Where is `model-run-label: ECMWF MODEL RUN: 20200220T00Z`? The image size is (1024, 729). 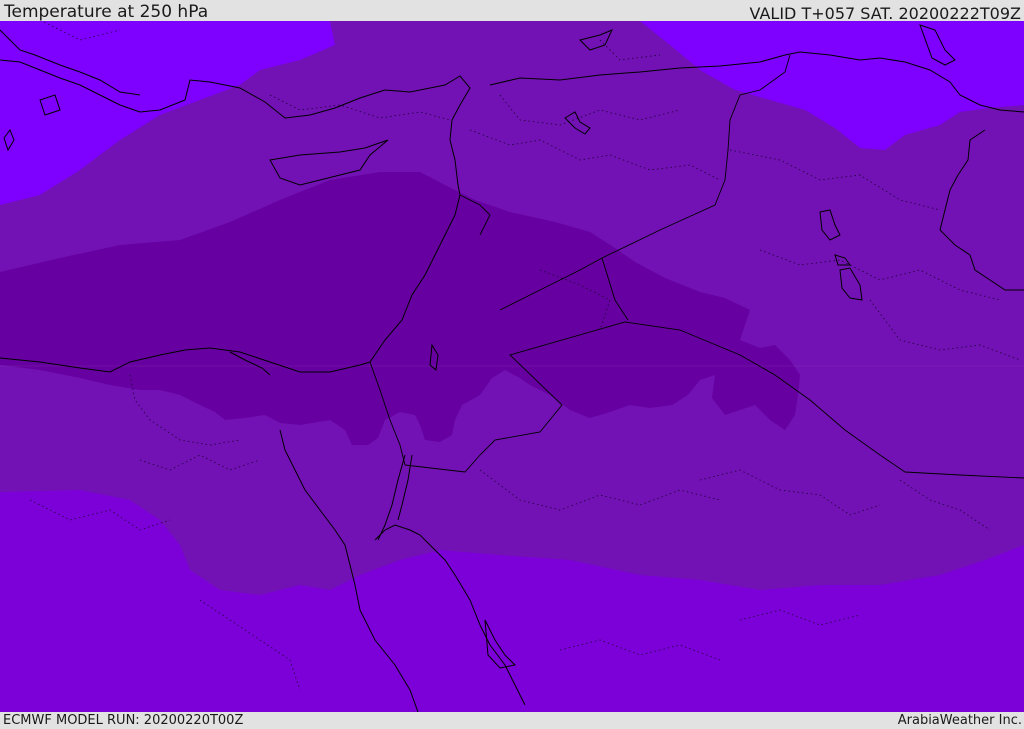
model-run-label: ECMWF MODEL RUN: 20200220T00Z is located at coordinates (123, 720).